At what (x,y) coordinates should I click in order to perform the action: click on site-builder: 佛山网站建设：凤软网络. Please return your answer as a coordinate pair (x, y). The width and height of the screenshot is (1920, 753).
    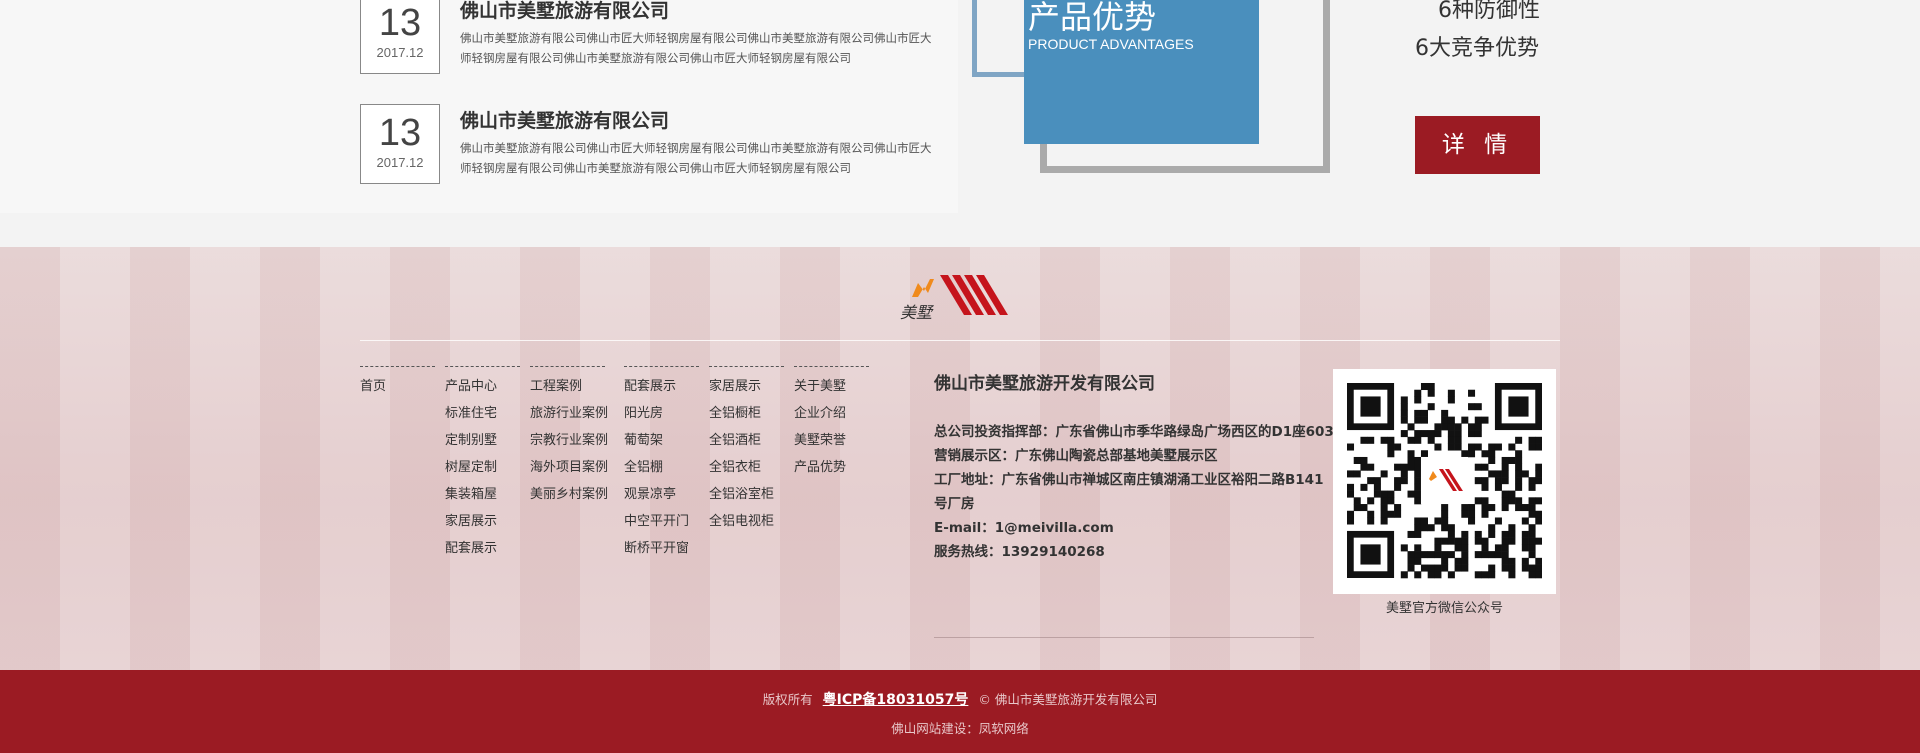
    Looking at the image, I should click on (960, 727).